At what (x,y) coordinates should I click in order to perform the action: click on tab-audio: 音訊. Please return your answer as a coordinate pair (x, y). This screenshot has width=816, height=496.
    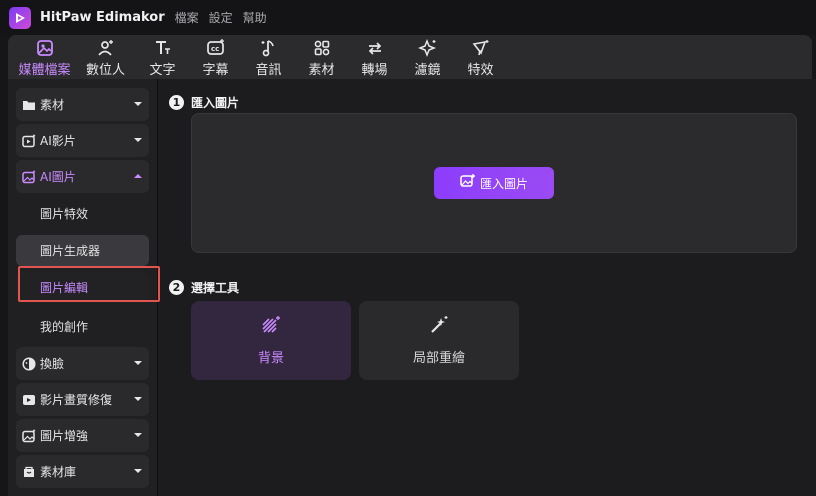
    Looking at the image, I should click on (268, 57).